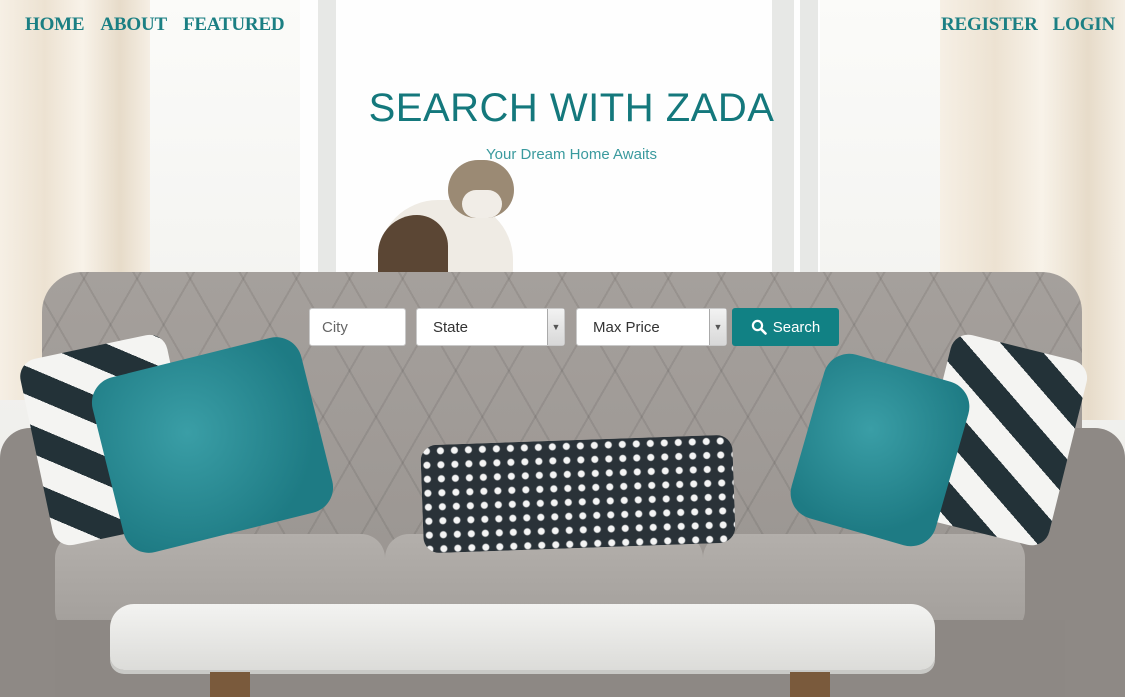 The width and height of the screenshot is (1125, 697). Describe the element at coordinates (490, 327) in the screenshot. I see `state-select: State ▼` at that location.